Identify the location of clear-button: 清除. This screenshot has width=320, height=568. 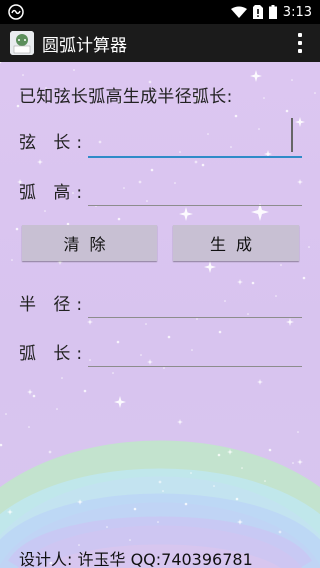
(89, 243).